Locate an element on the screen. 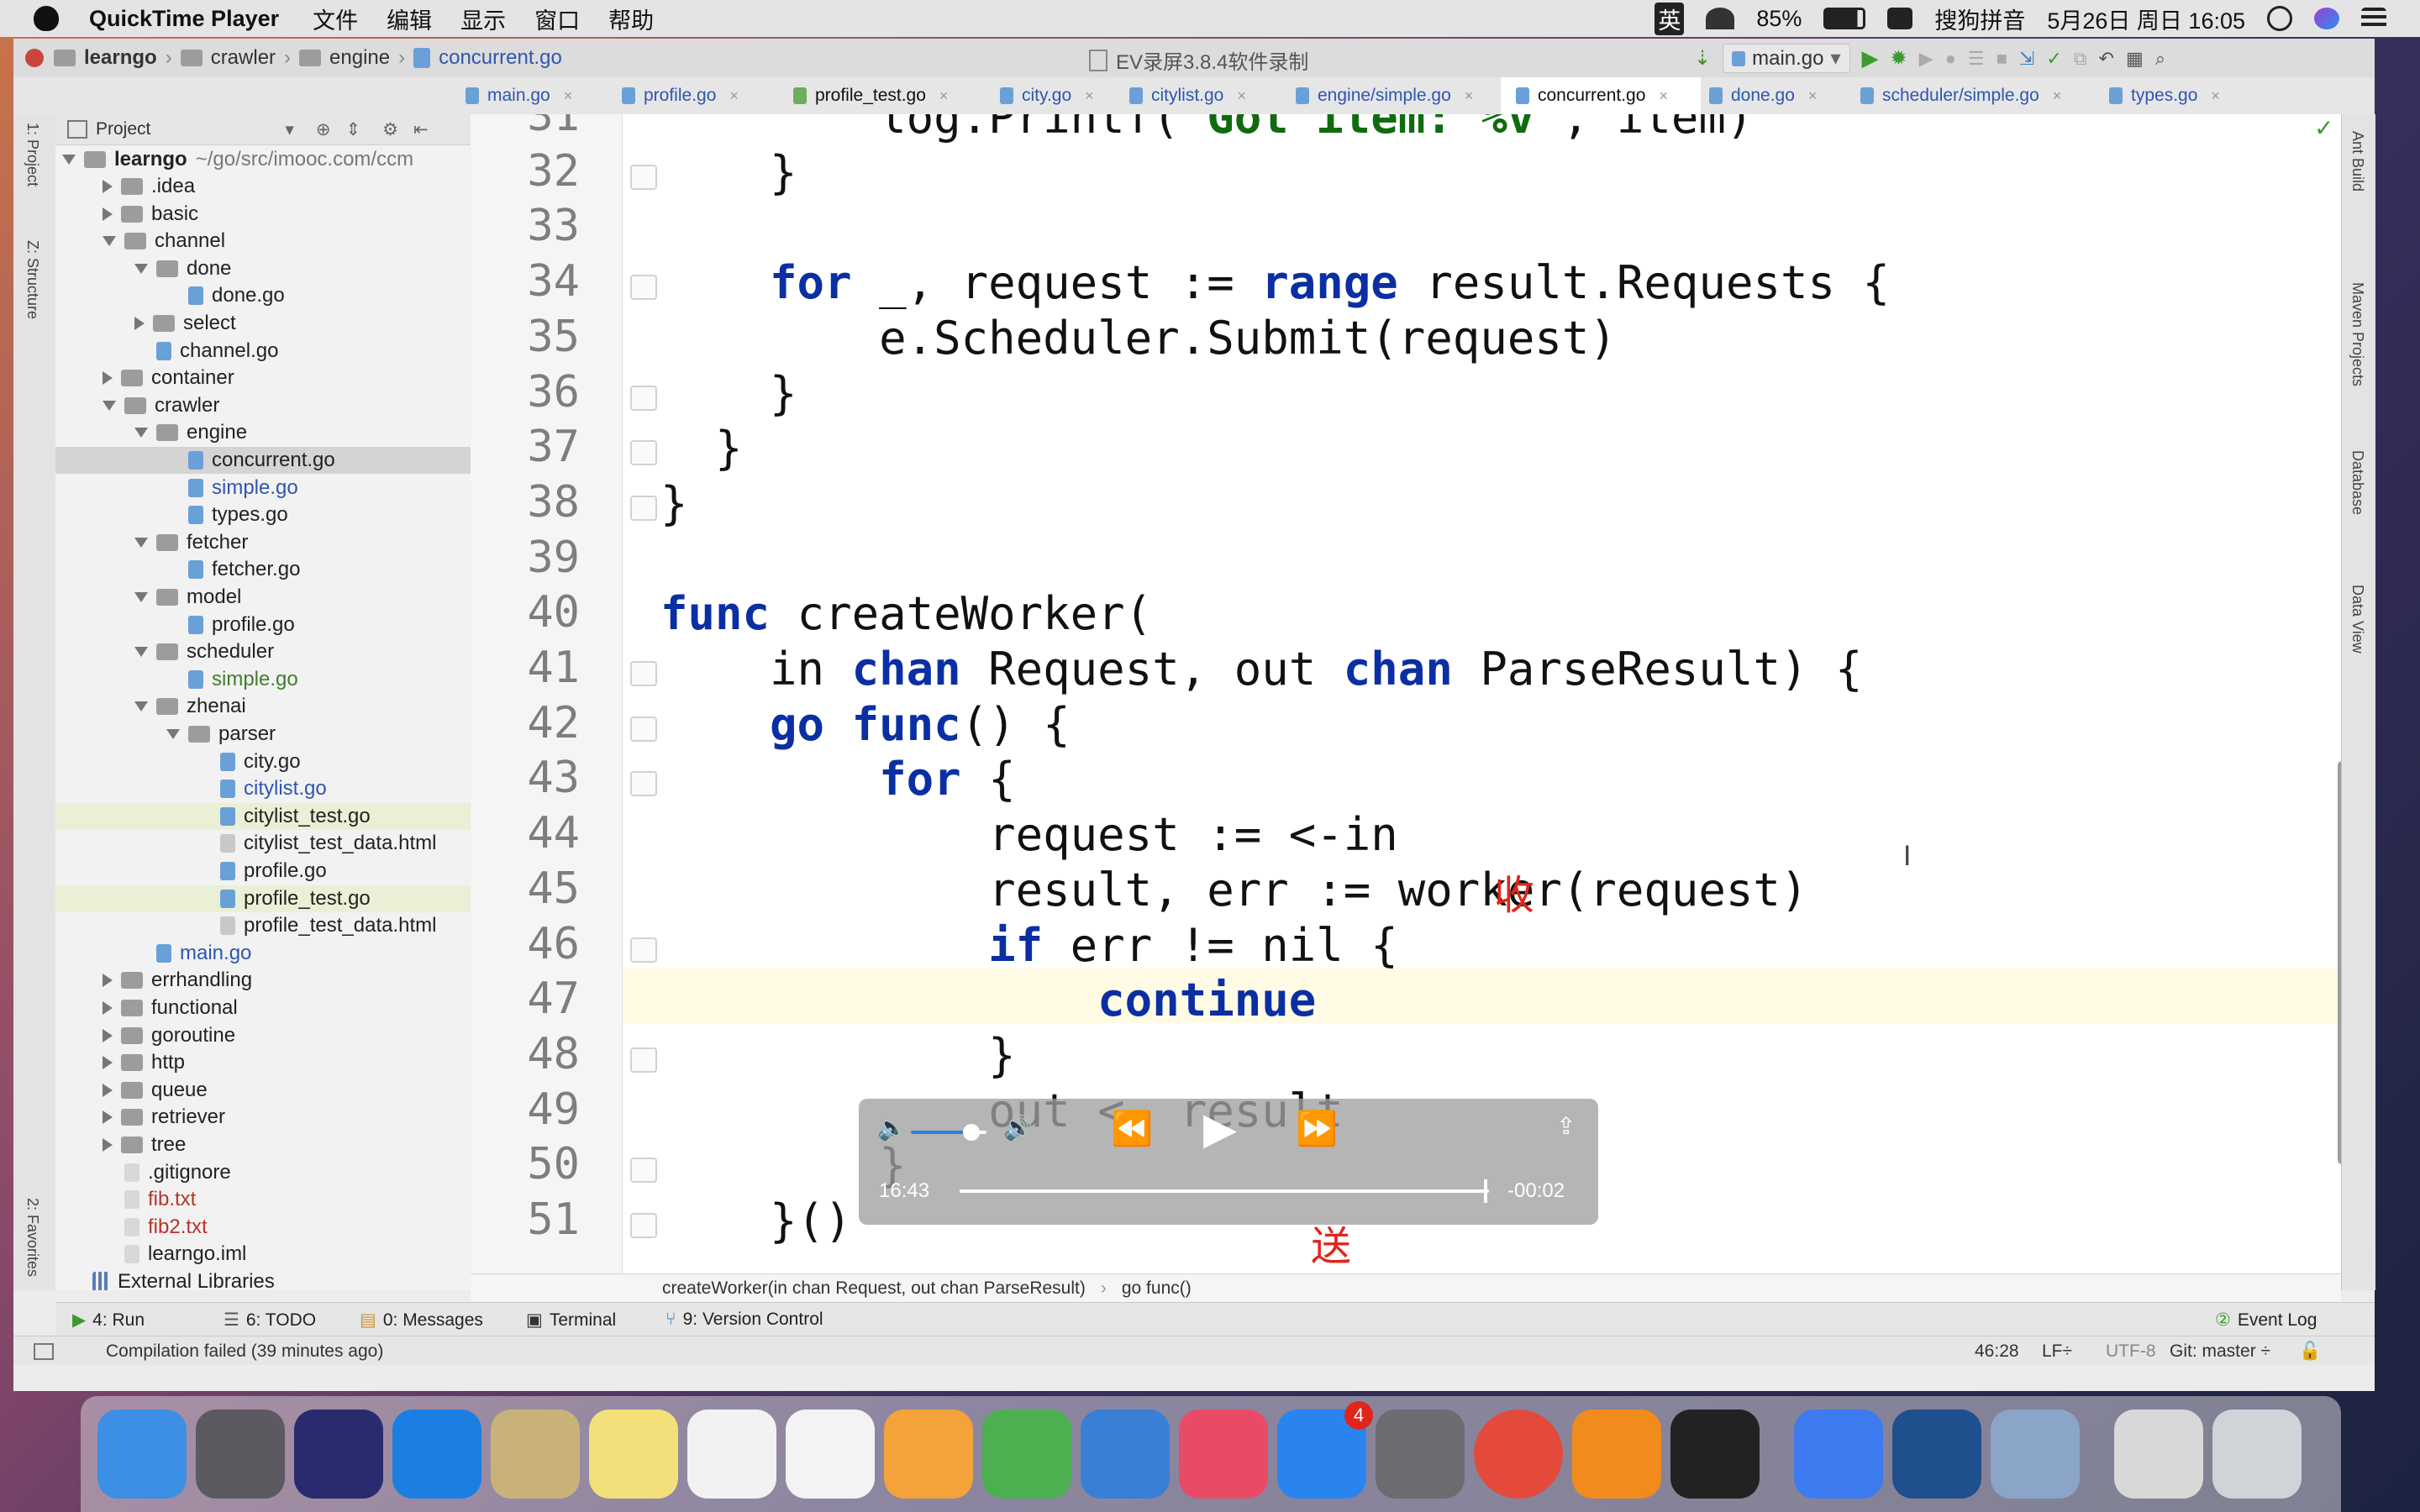 The height and width of the screenshot is (1512, 2420). chevron-down-icon: ▾ is located at coordinates (289, 129).